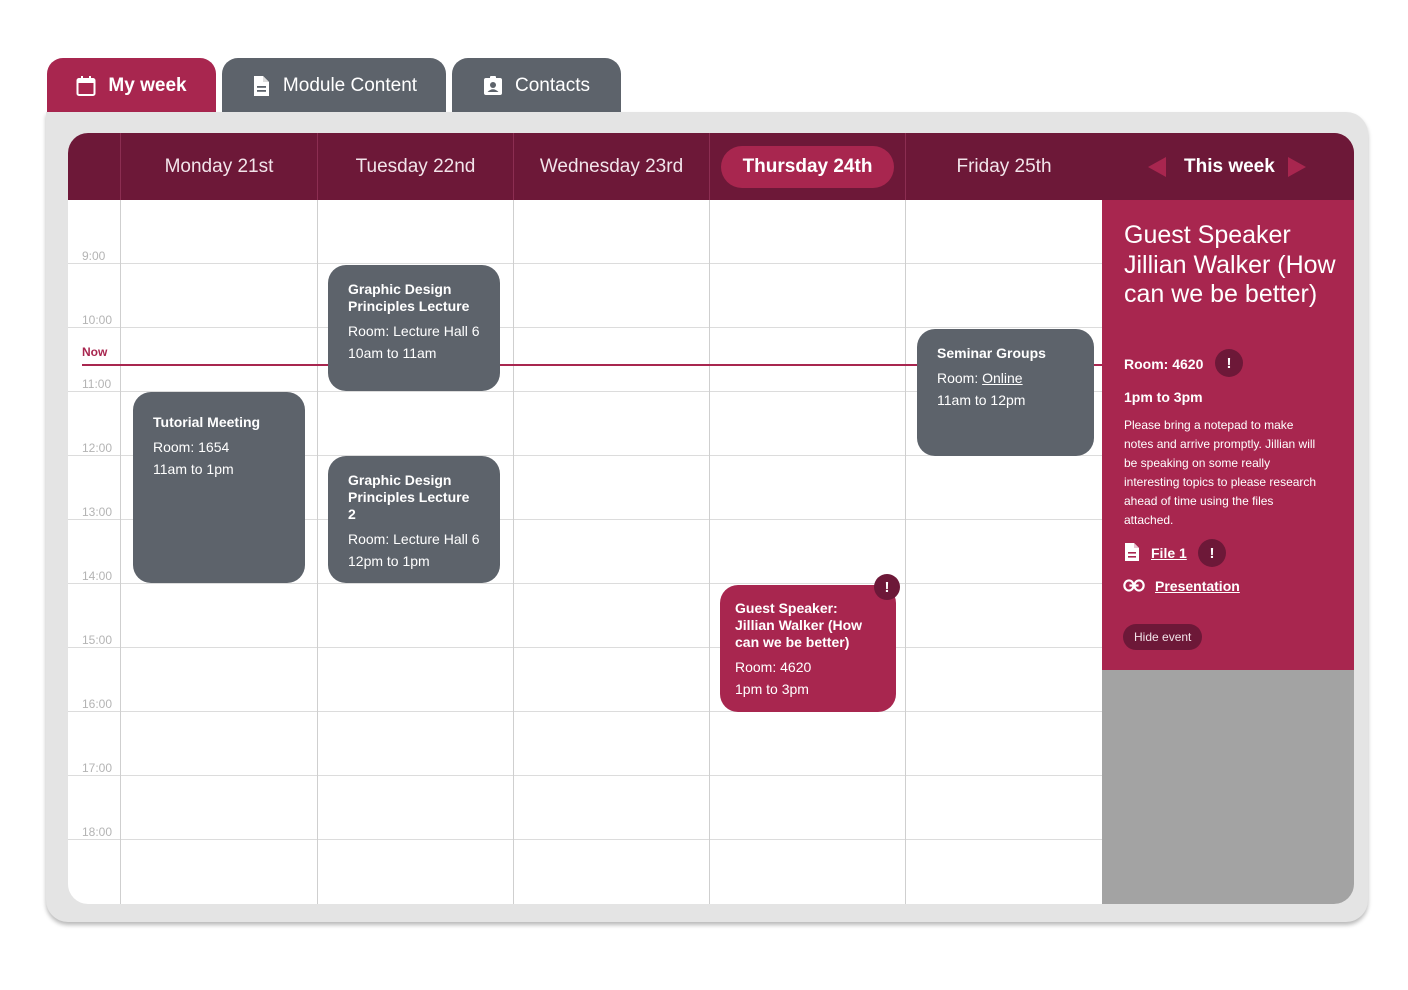  Describe the element at coordinates (1297, 167) in the screenshot. I see `next-week-icon` at that location.